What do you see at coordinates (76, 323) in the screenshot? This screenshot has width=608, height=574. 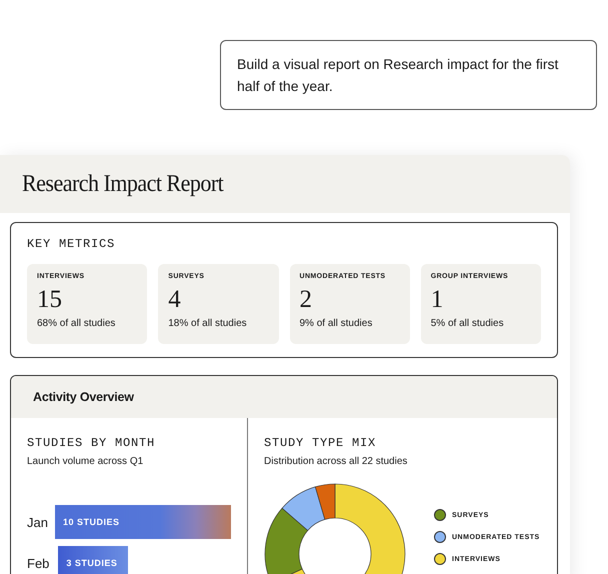 I see `metric-share: 68% of all studies` at bounding box center [76, 323].